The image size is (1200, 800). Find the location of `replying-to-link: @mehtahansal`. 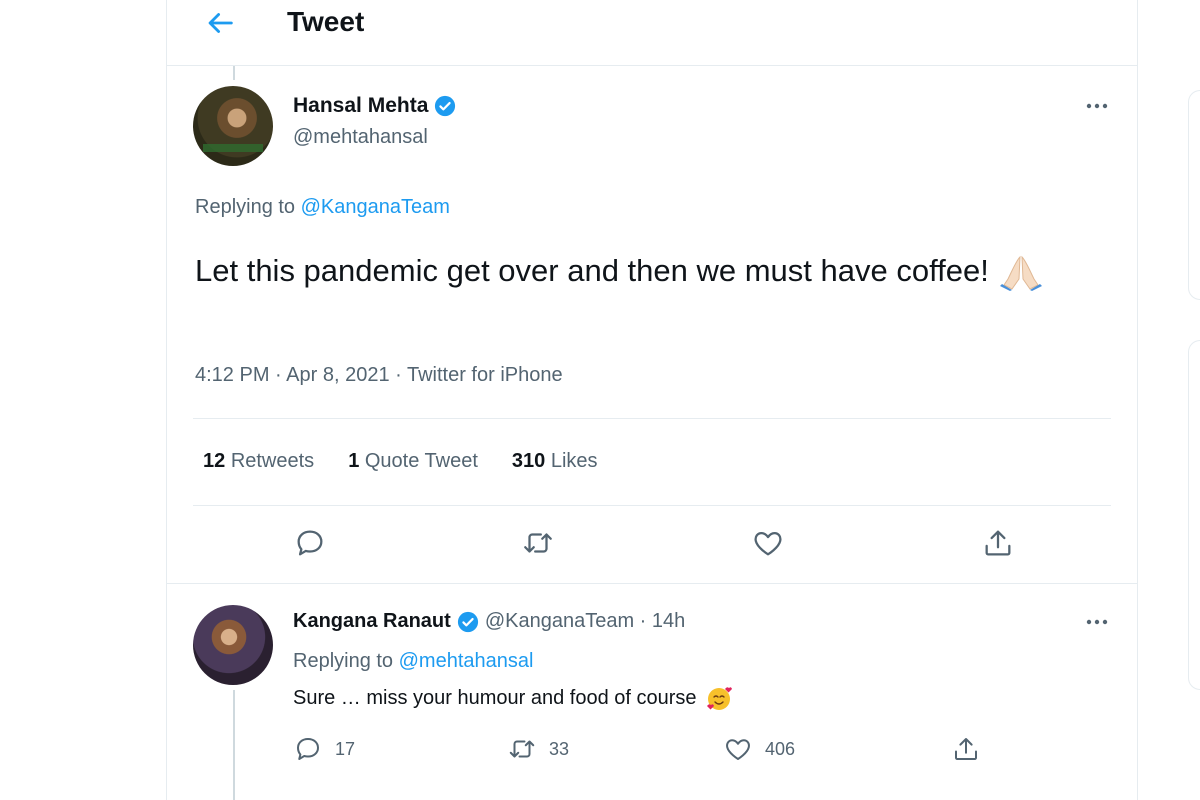

replying-to-link: @mehtahansal is located at coordinates (466, 661).